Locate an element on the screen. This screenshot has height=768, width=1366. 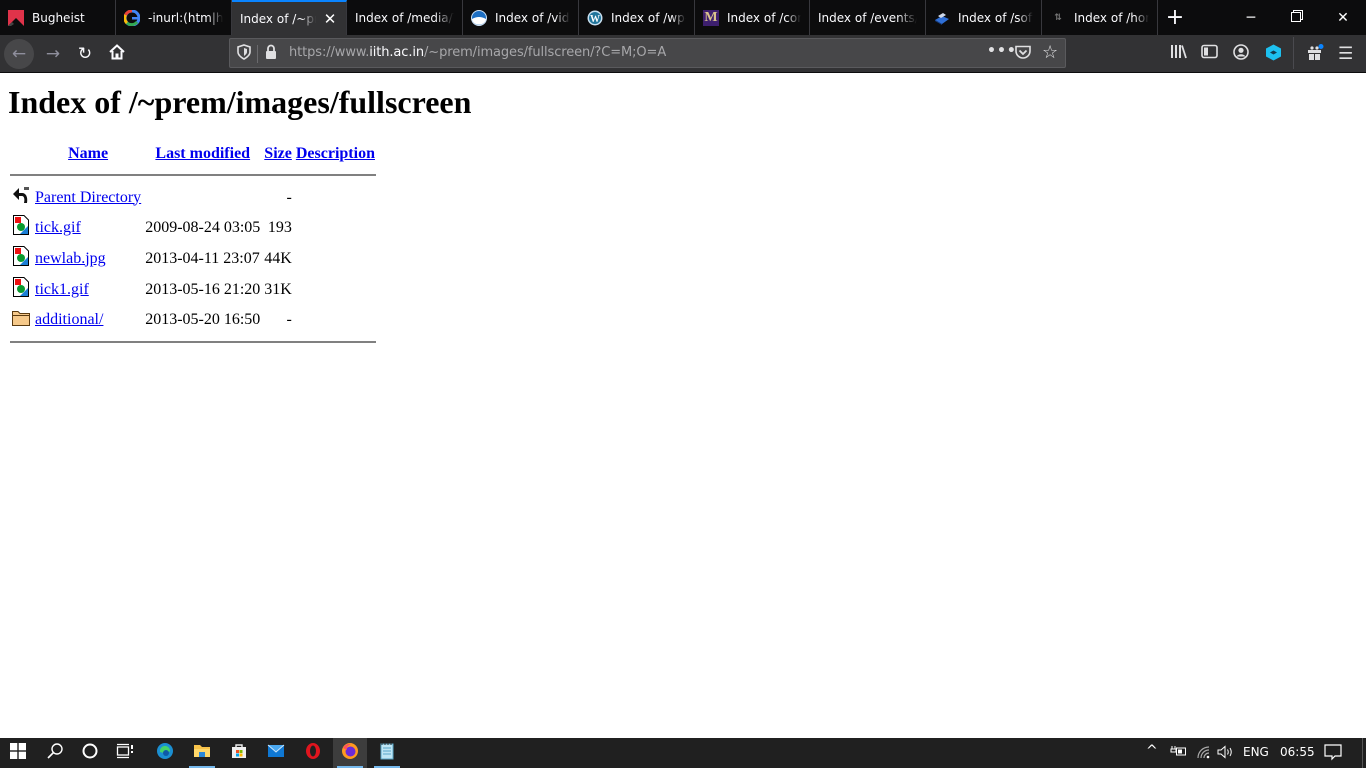
tab-label: -inurl:(htm|html is located at coordinates (185, 17).